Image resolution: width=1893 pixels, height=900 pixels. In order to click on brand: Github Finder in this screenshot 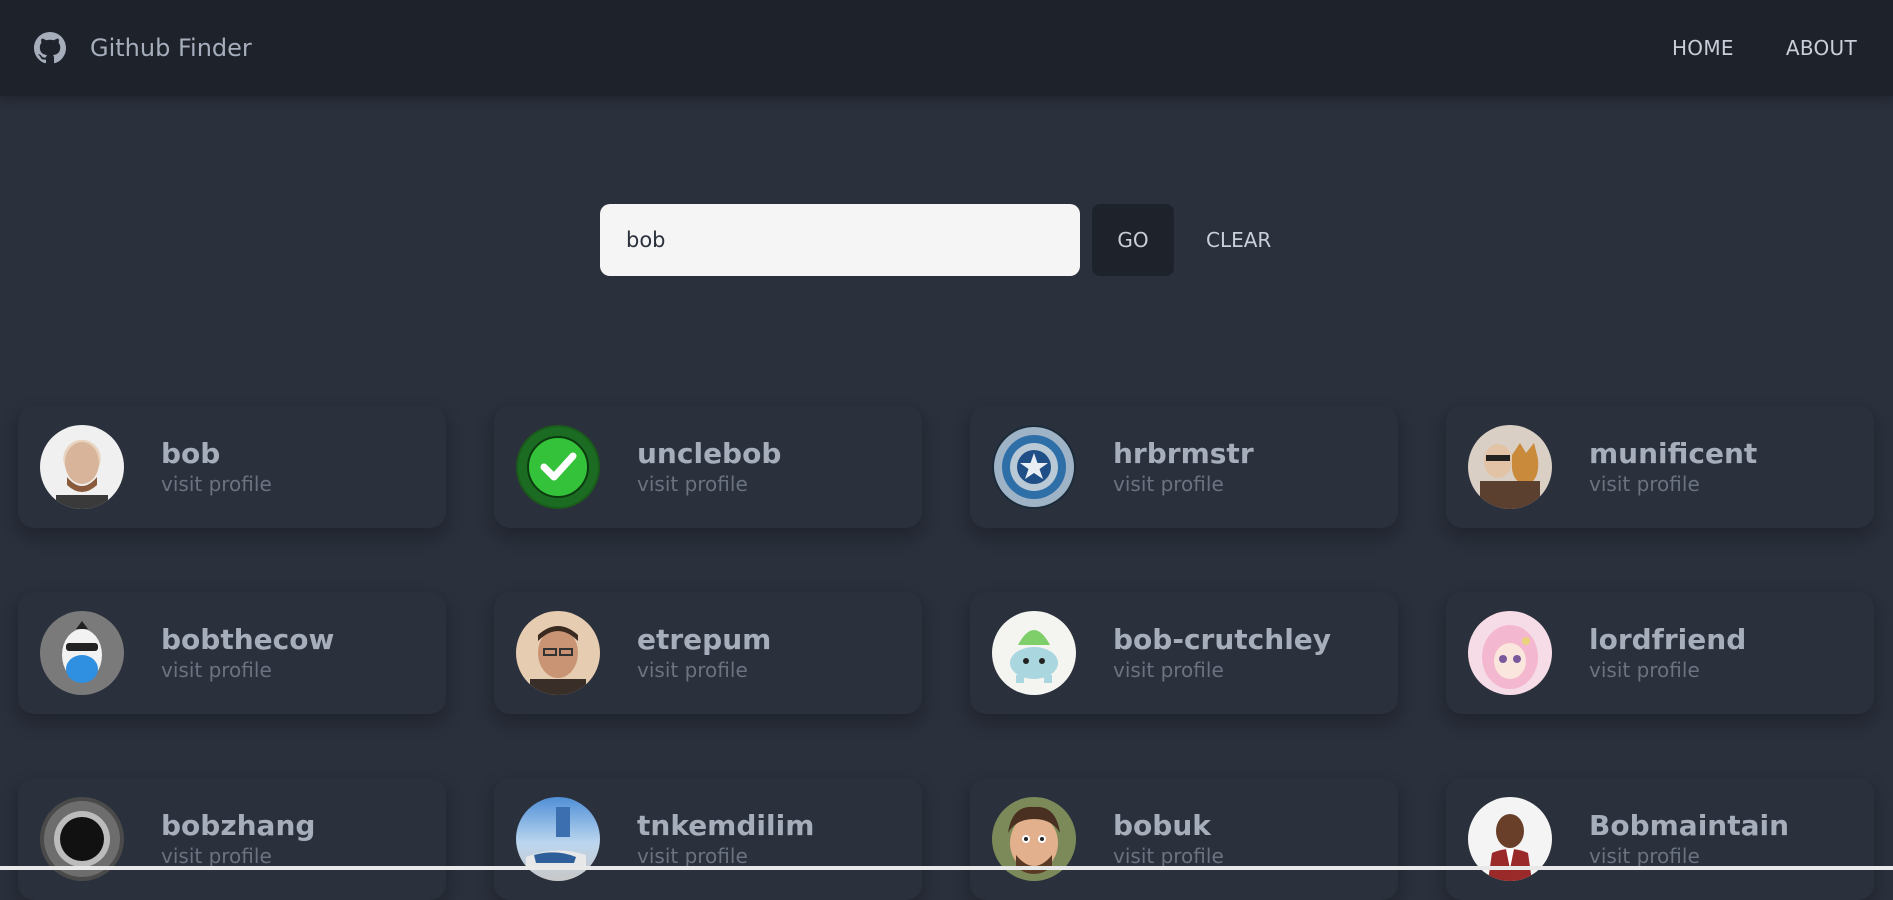, I will do `click(143, 48)`.